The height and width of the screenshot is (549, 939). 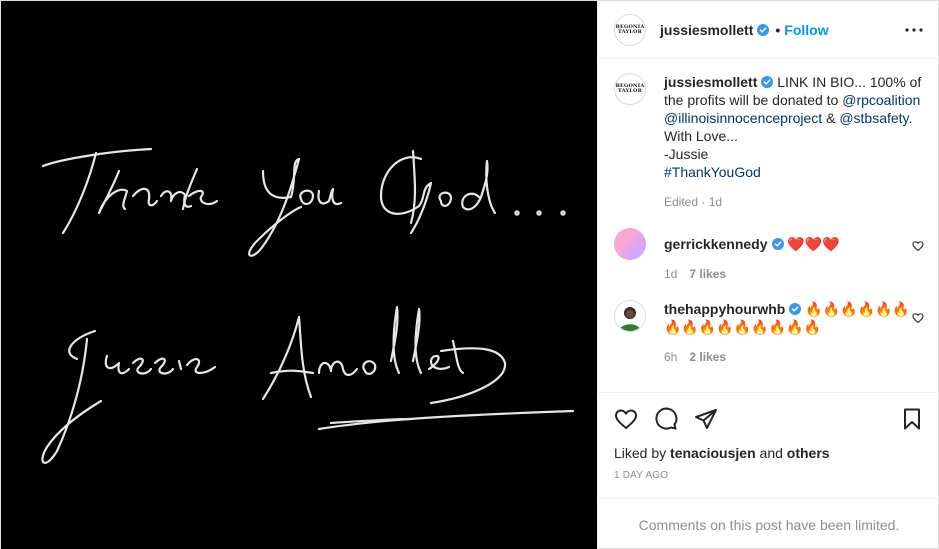 I want to click on hashtag-link: #ThankYouGod, so click(x=712, y=172).